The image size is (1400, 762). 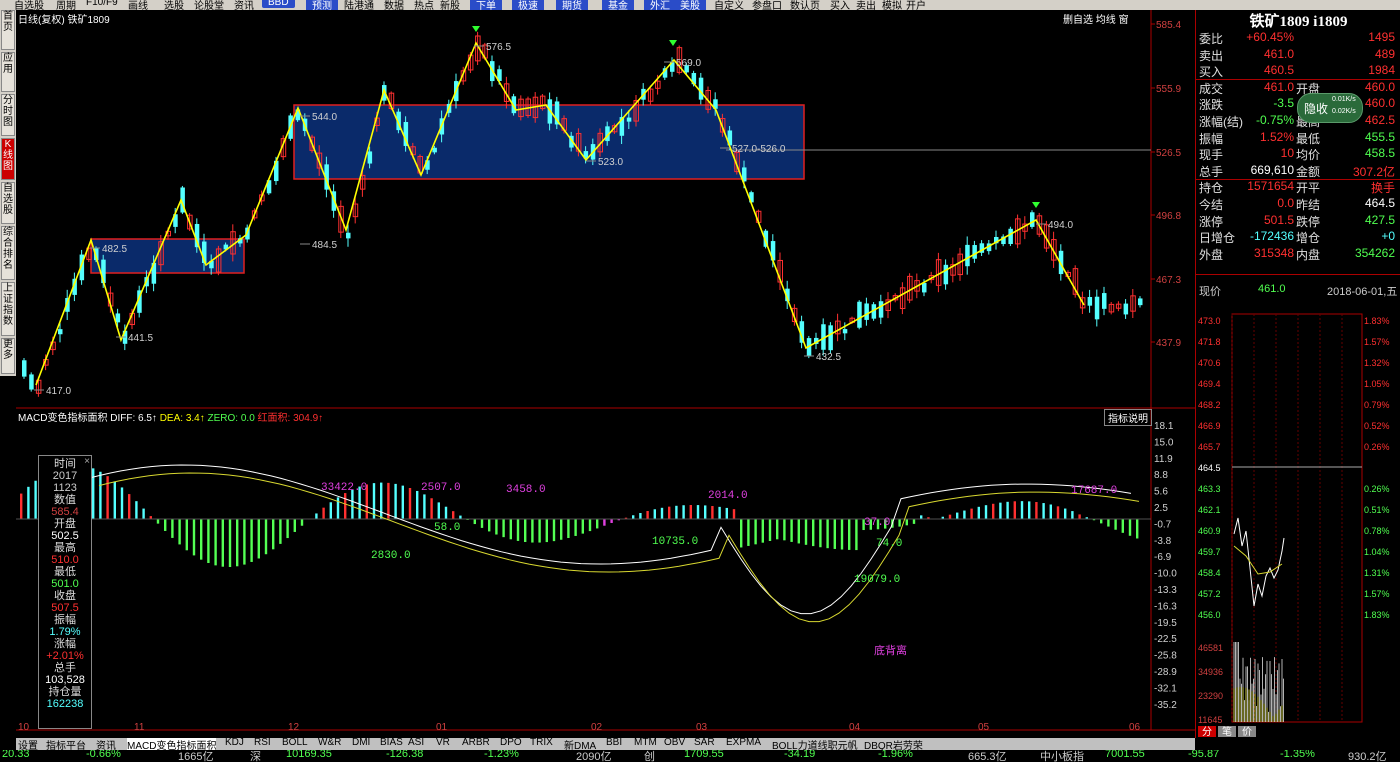 What do you see at coordinates (645, 743) in the screenshot?
I see `indicator-tab: MTM` at bounding box center [645, 743].